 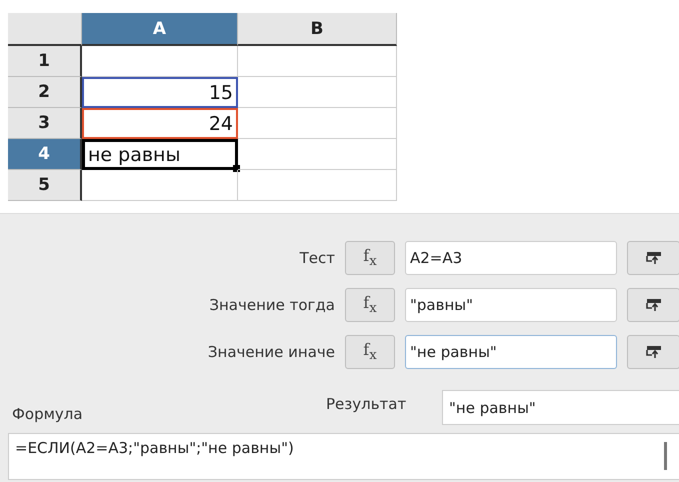 I want to click on result-field: "не равны", so click(x=560, y=407).